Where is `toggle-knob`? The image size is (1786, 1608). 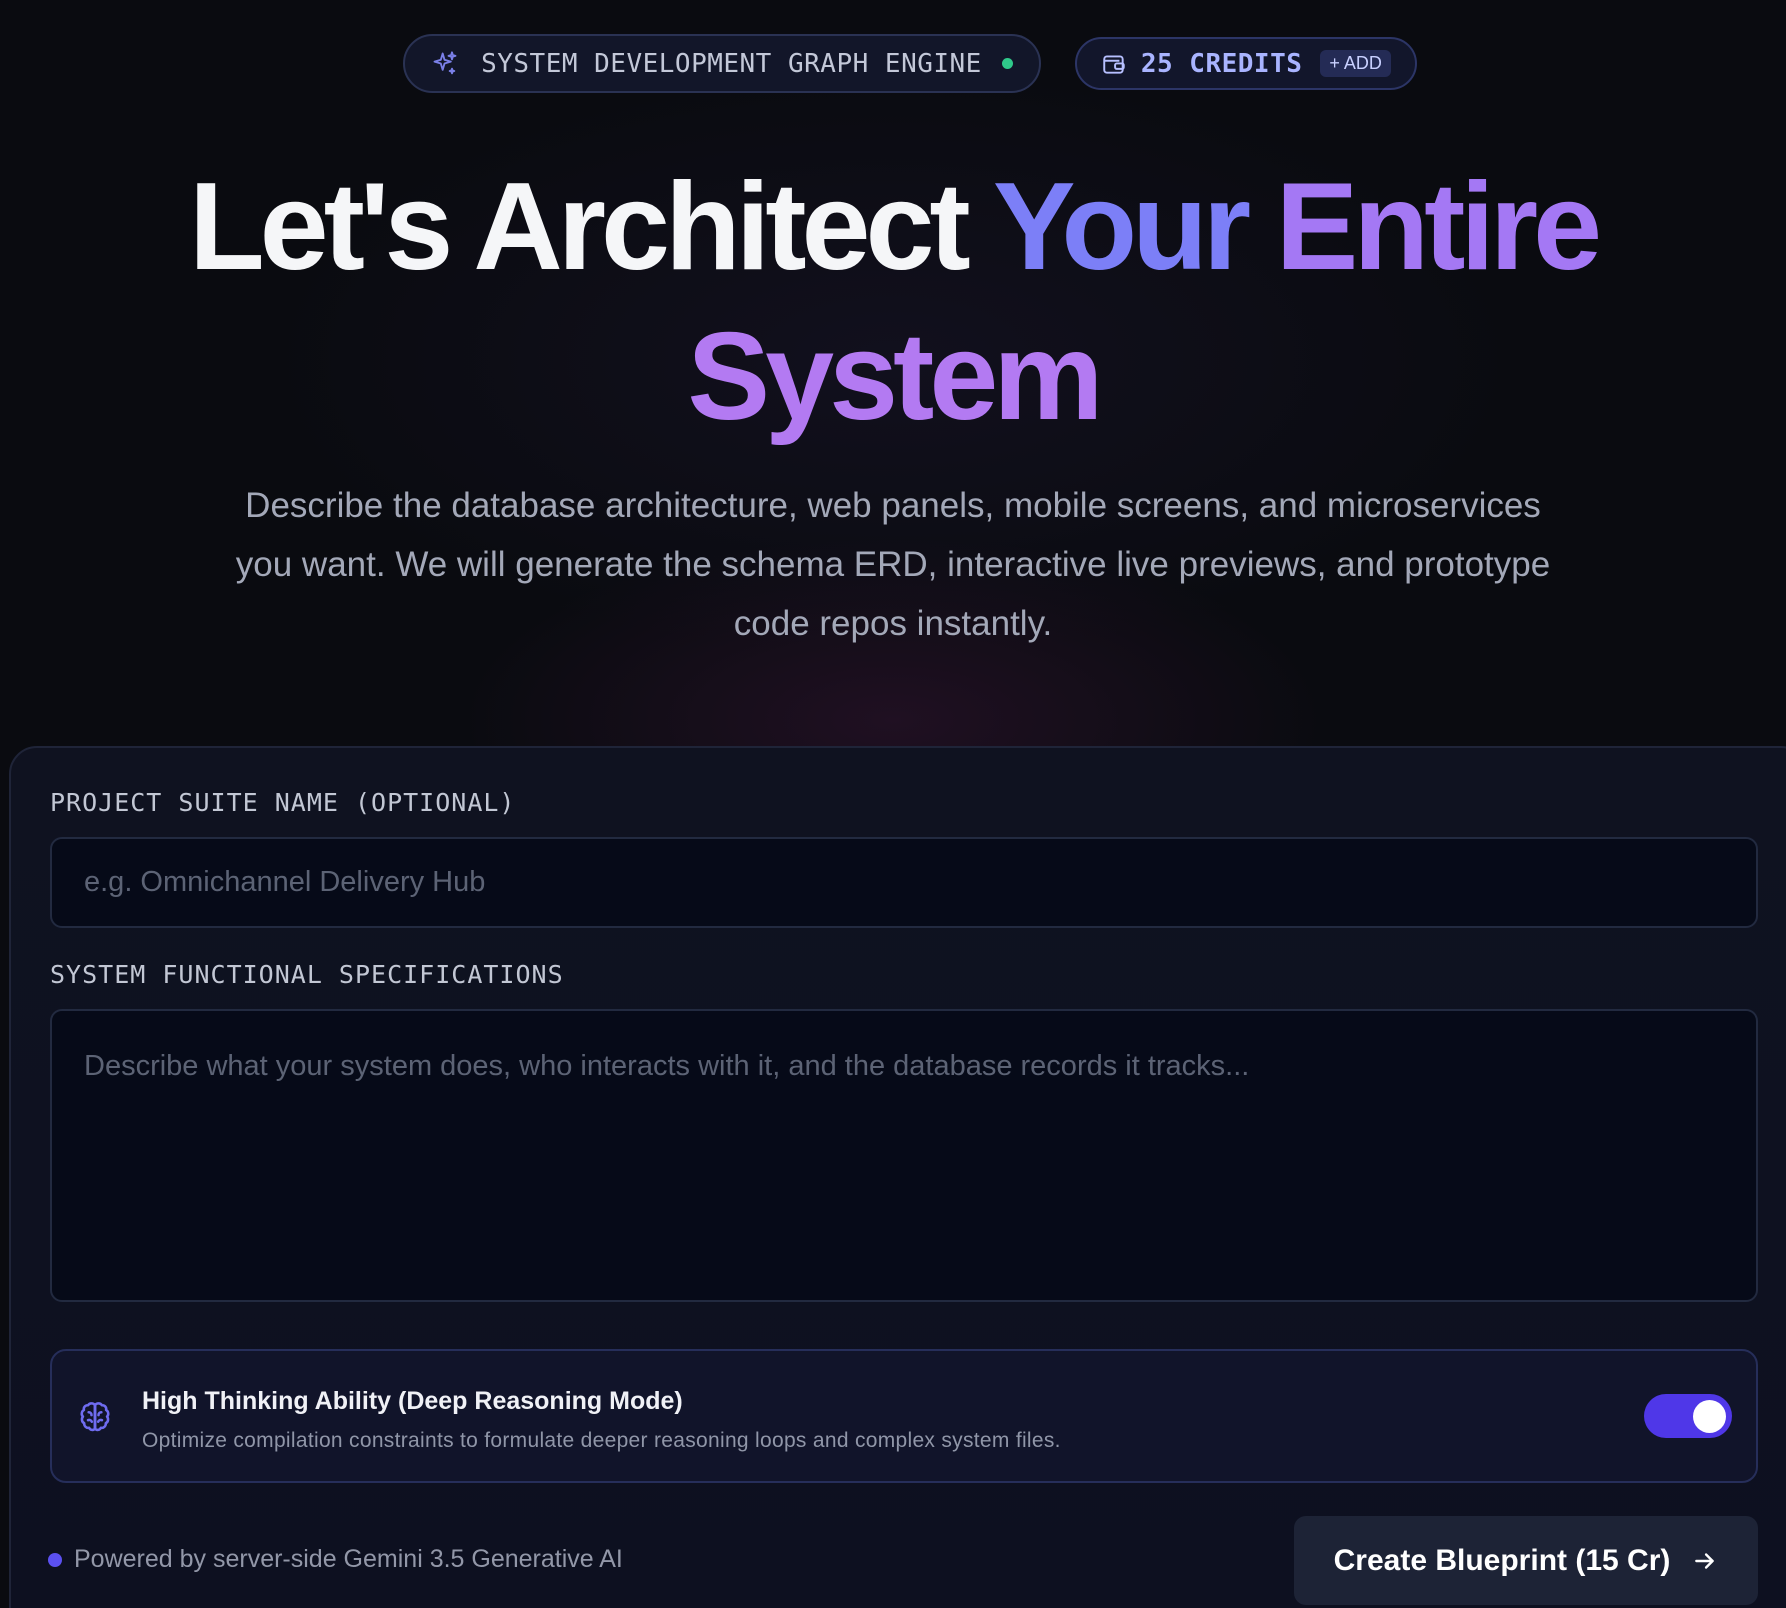 toggle-knob is located at coordinates (1709, 1416).